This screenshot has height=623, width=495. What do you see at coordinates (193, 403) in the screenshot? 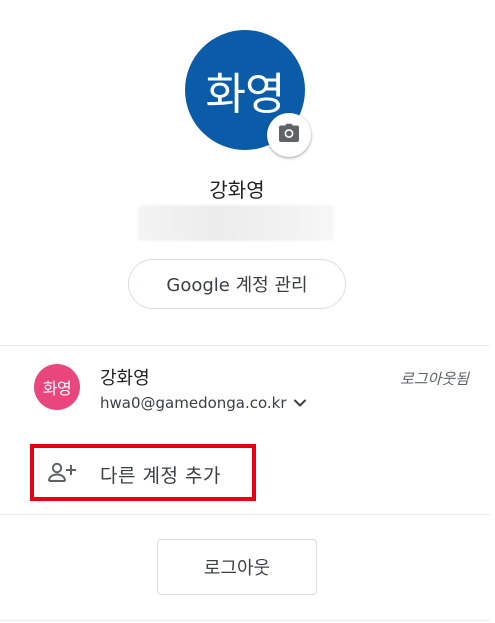
I see `account-email: hwa0@gamedonga.co.kr` at bounding box center [193, 403].